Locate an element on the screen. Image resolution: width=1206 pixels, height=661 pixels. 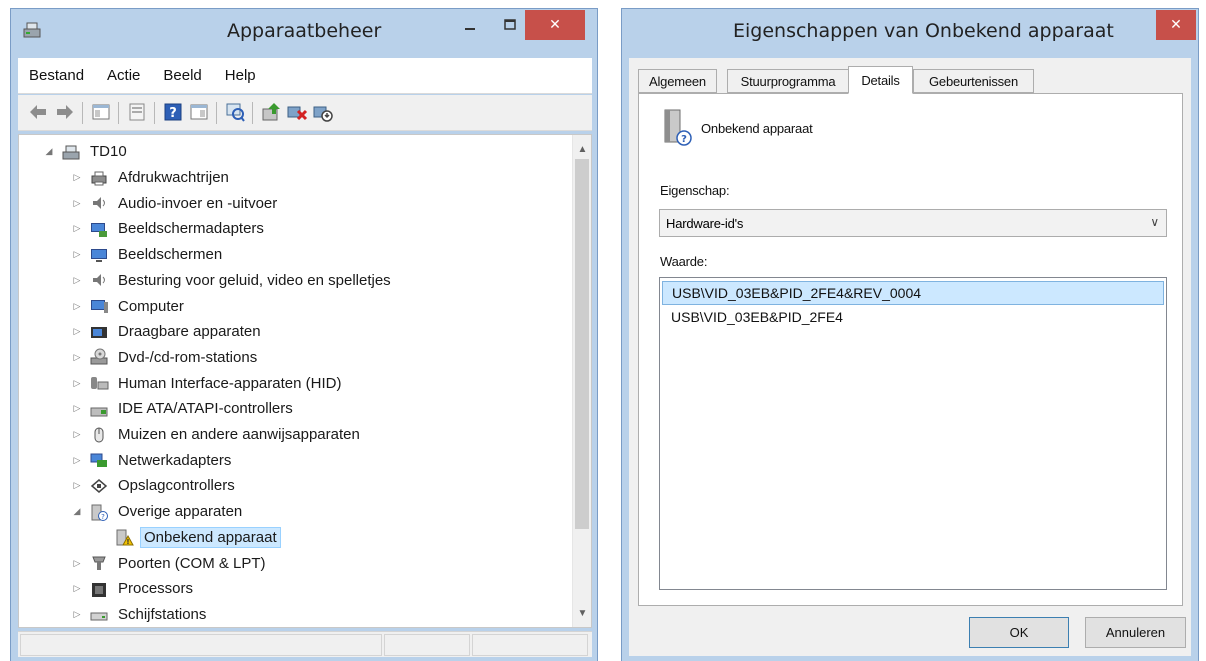
tree-item: ▷ Muizen en andere aanwijsapparaten is located at coordinates (217, 434).